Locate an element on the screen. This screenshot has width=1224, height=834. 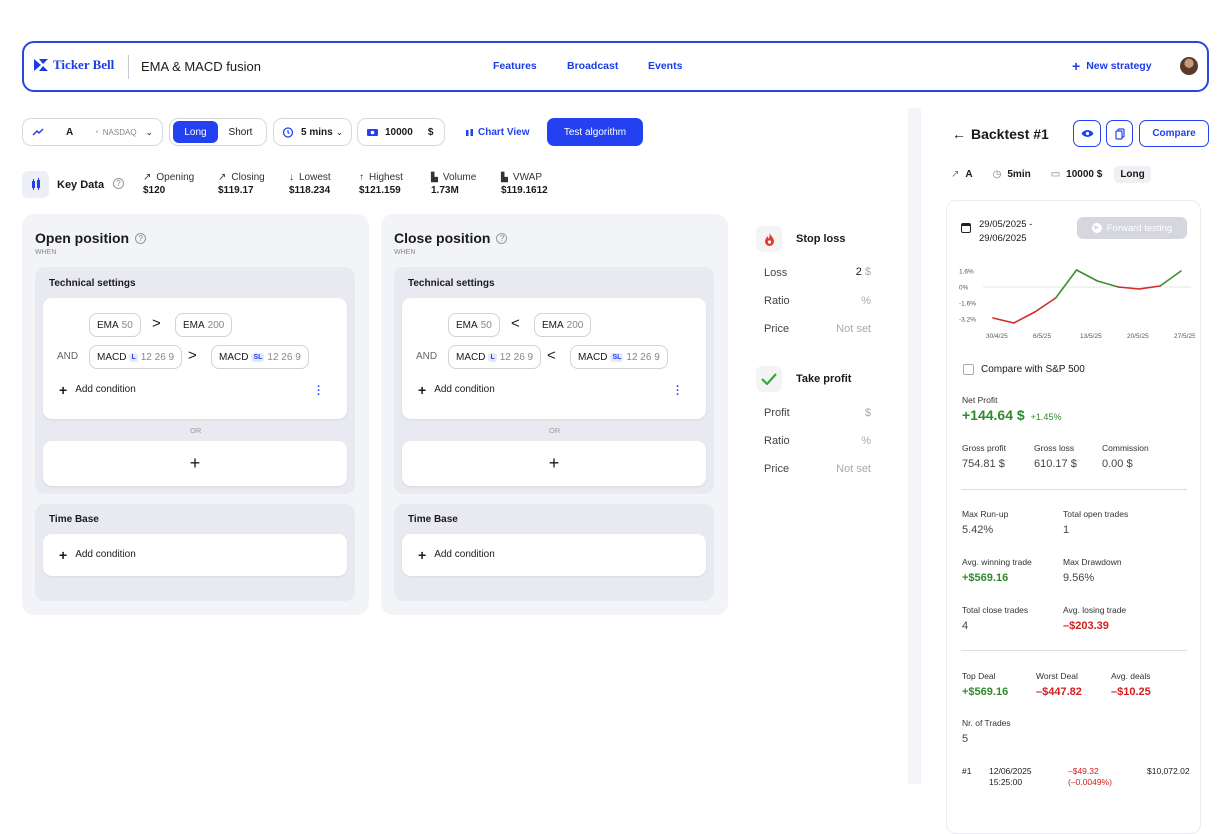
gross-profit-label: Gross profit is located at coordinates (984, 448).